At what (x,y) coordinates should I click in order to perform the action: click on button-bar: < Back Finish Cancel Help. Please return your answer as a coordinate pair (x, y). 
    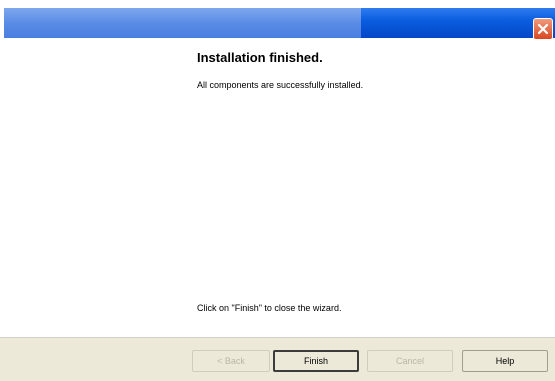
    Looking at the image, I should click on (277, 359).